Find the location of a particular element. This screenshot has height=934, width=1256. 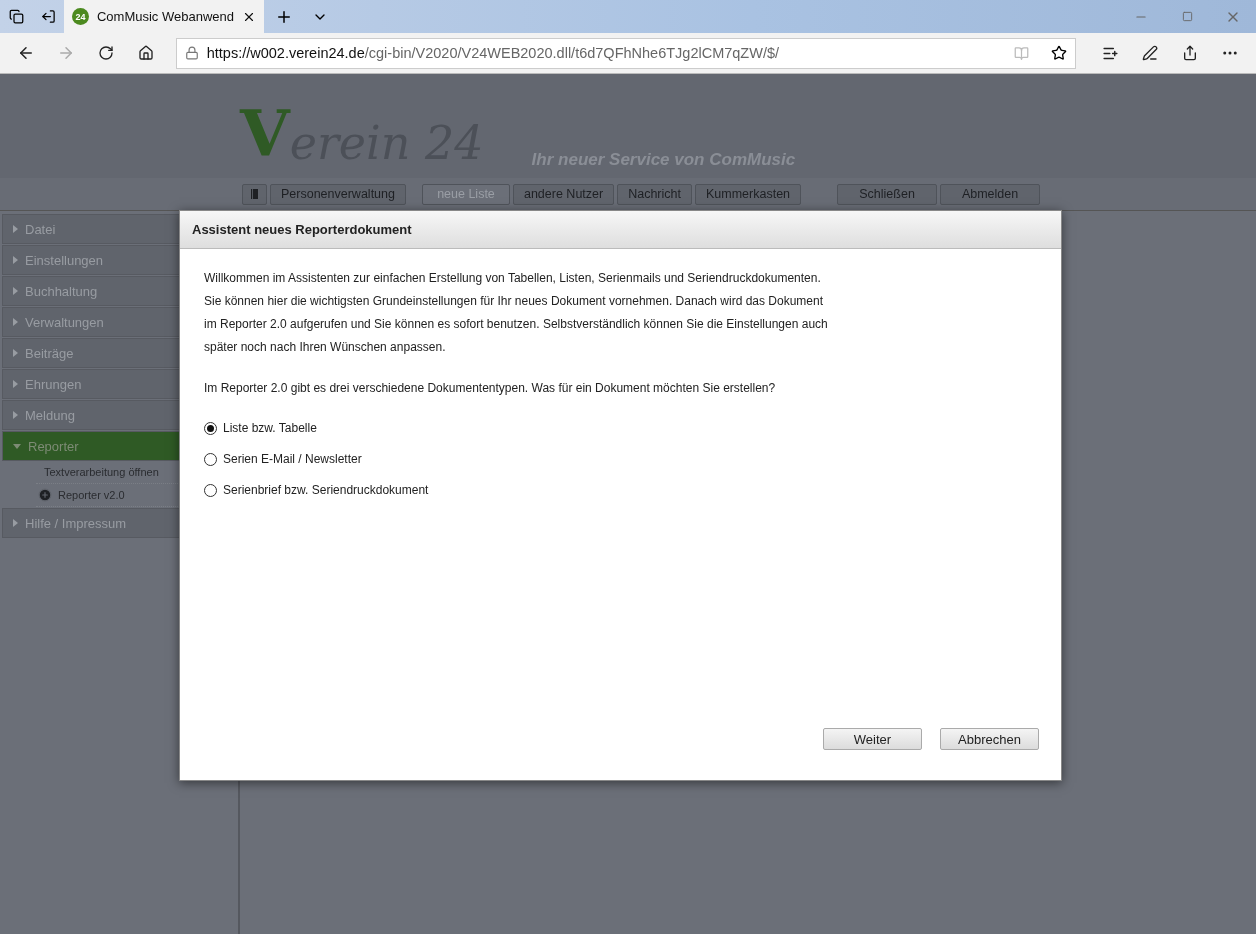

toolbar-button: Nachricht is located at coordinates (654, 194).